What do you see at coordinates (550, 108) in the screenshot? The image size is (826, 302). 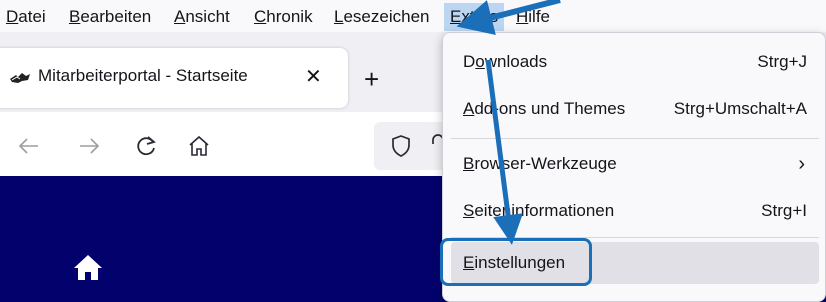 I see `menu-item-label-rest: dd-ons und Themes` at bounding box center [550, 108].